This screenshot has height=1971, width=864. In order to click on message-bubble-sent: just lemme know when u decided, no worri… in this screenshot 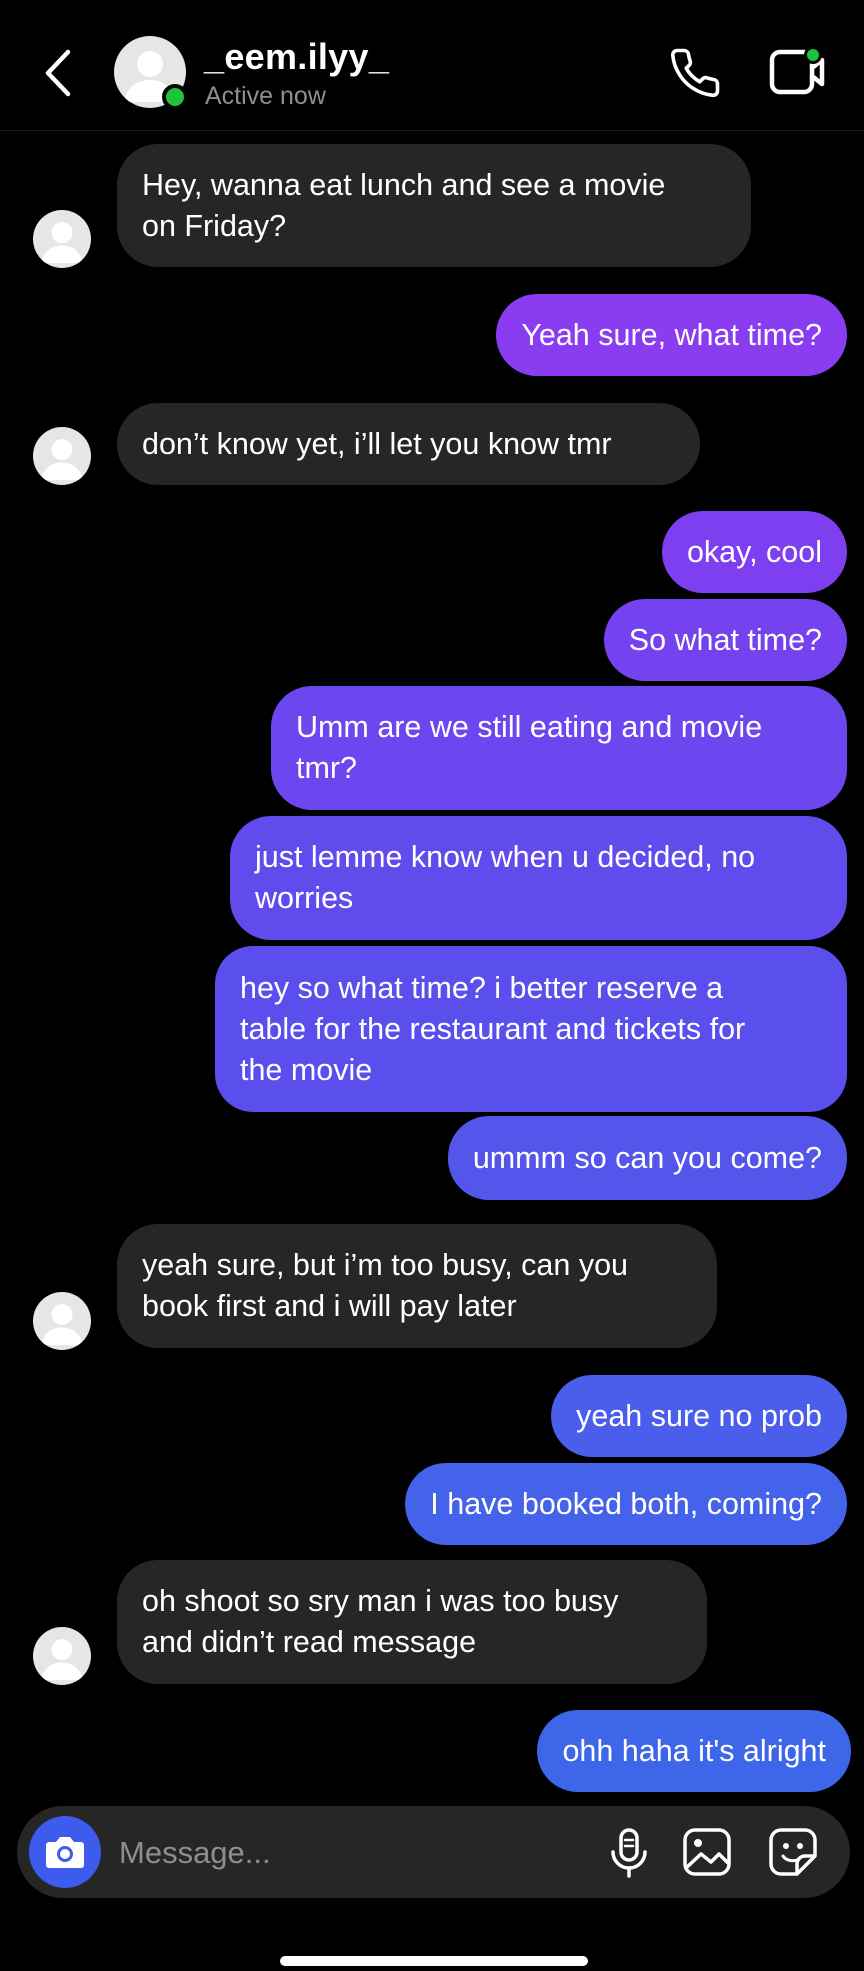, I will do `click(538, 878)`.